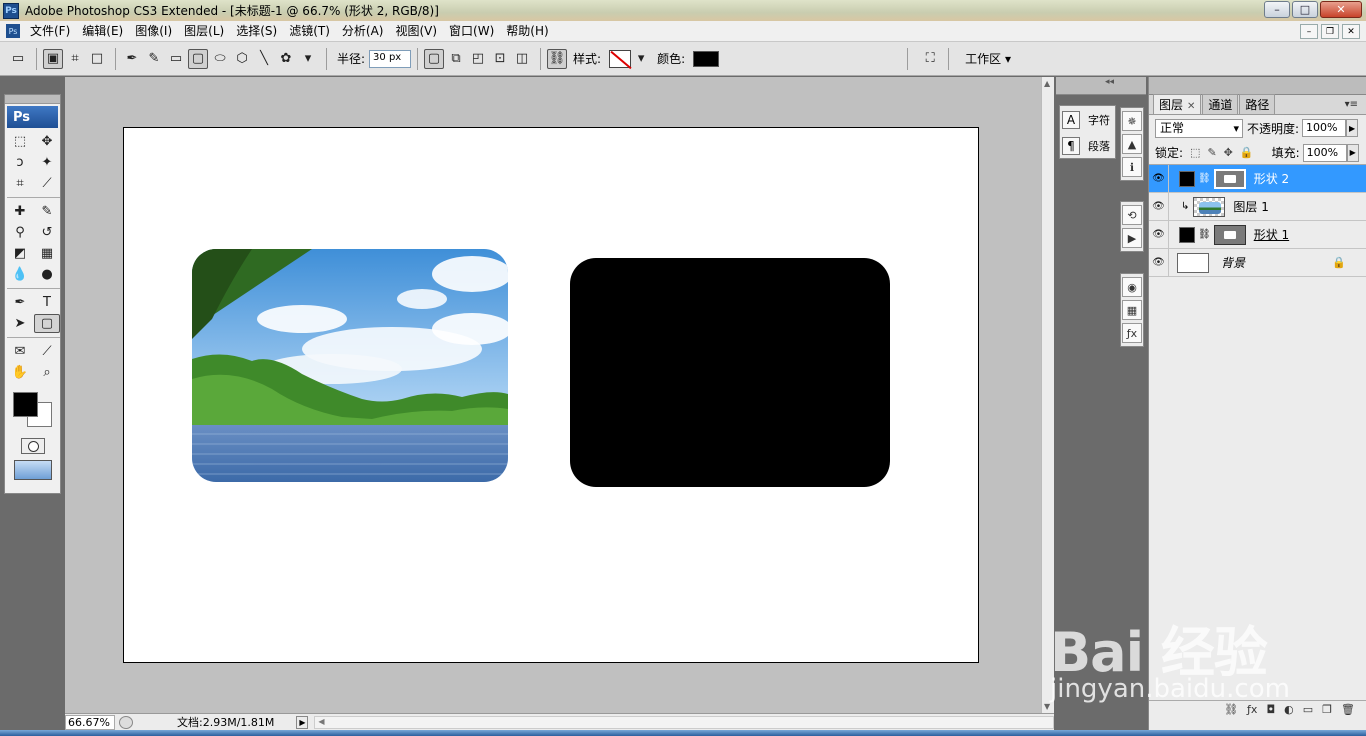 This screenshot has width=1366, height=736. I want to click on exclude-shape-icon: ◫, so click(522, 59).